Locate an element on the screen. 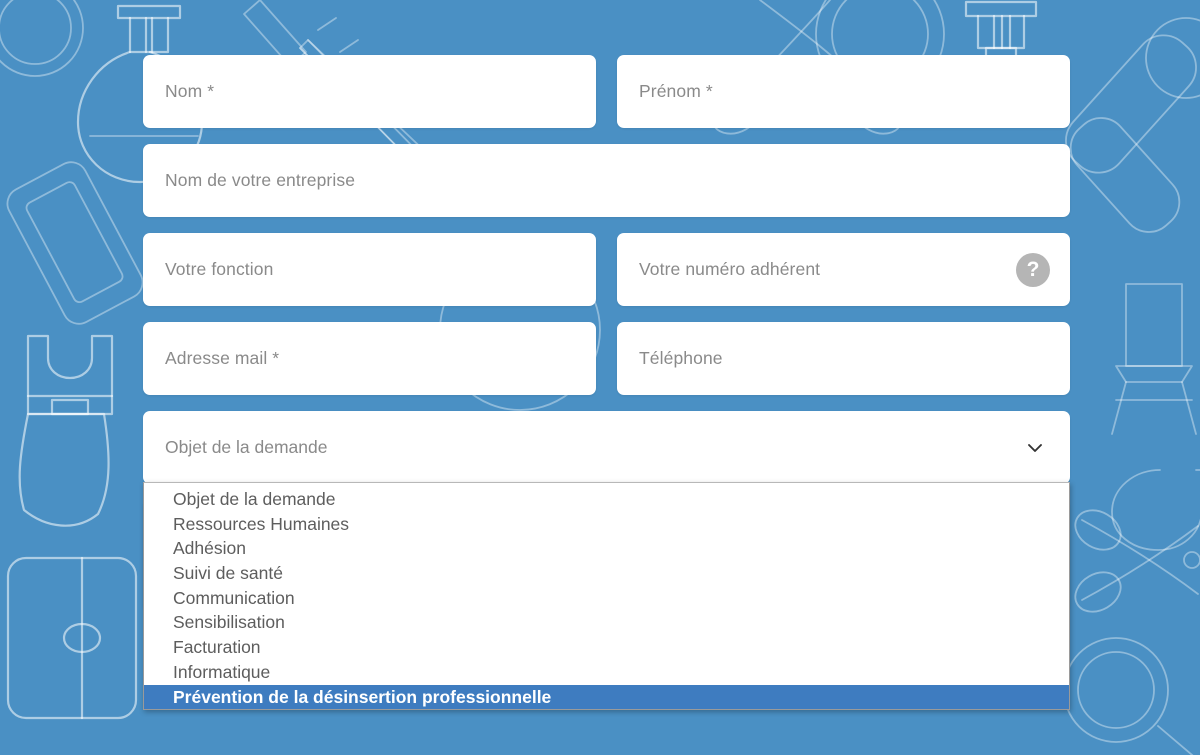  form-row-role: Votre fonction Votre numéro adhérent ? is located at coordinates (606, 269).